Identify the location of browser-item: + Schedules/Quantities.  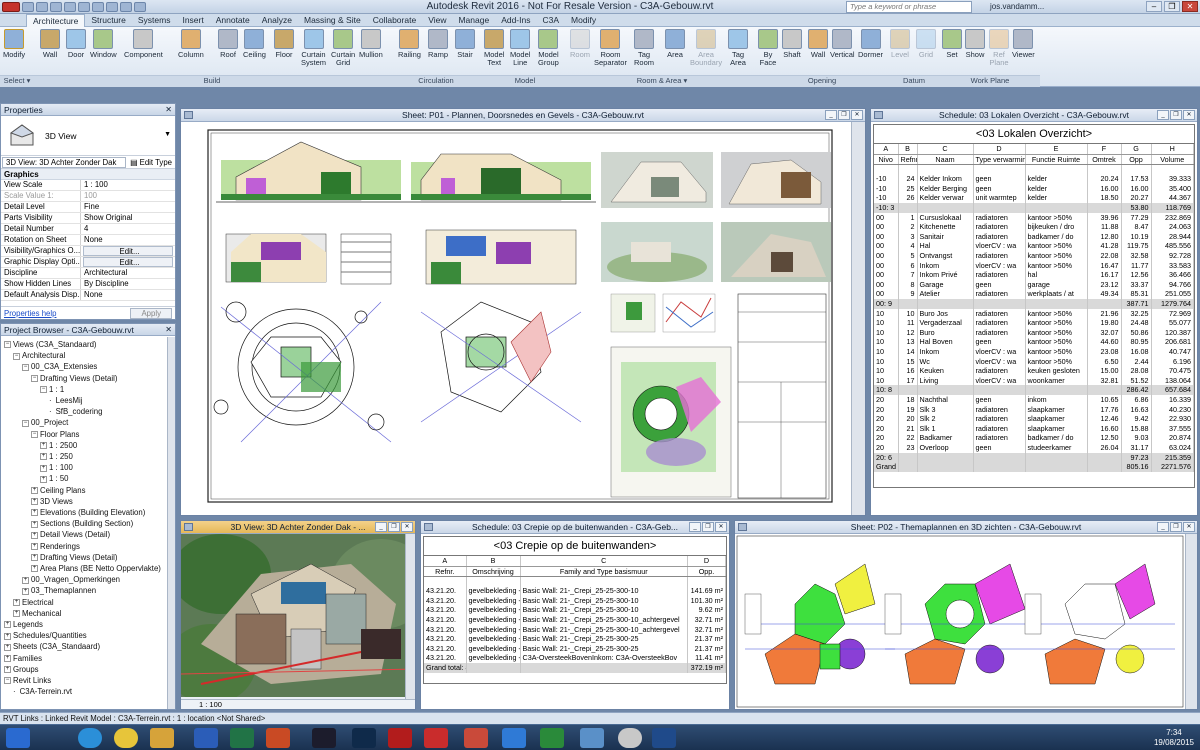
(45, 635).